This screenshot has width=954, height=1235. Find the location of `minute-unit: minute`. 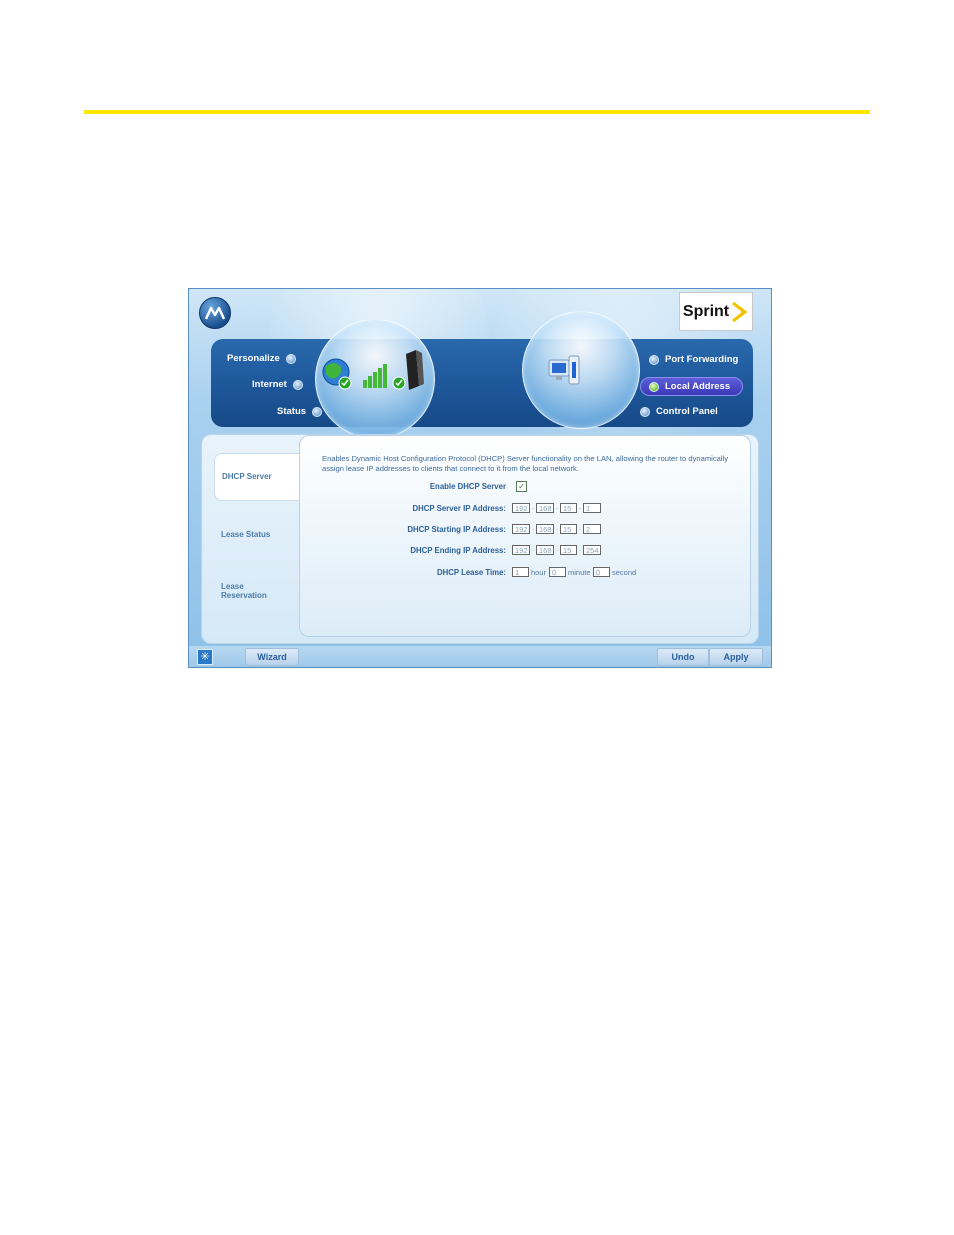

minute-unit: minute is located at coordinates (579, 572).